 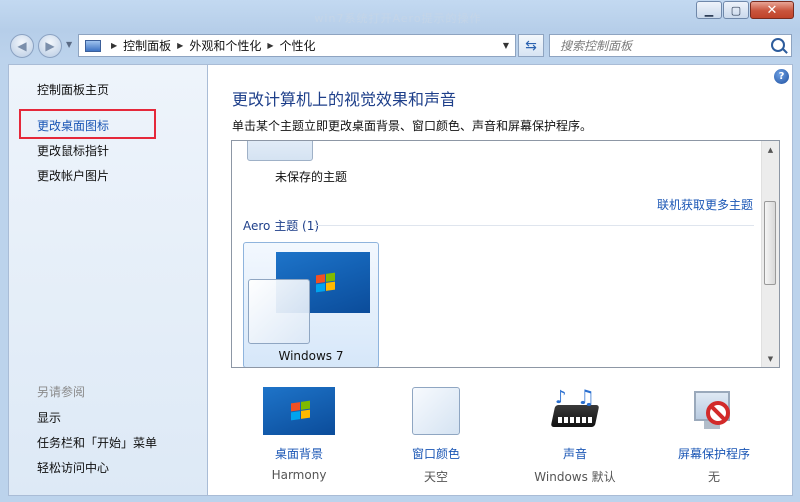 I want to click on breadcrumb-appearance: 外观和个性化, so click(x=225, y=45).